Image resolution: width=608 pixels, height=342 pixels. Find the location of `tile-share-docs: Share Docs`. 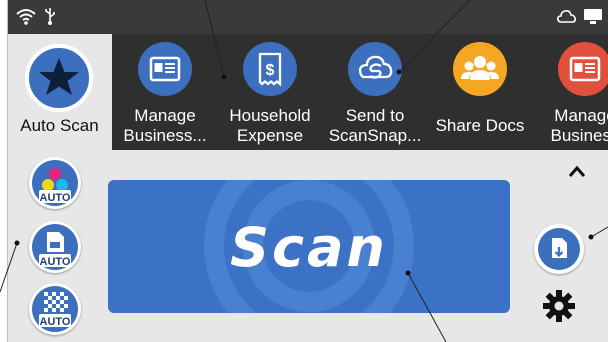

tile-share-docs: Share Docs is located at coordinates (480, 92).